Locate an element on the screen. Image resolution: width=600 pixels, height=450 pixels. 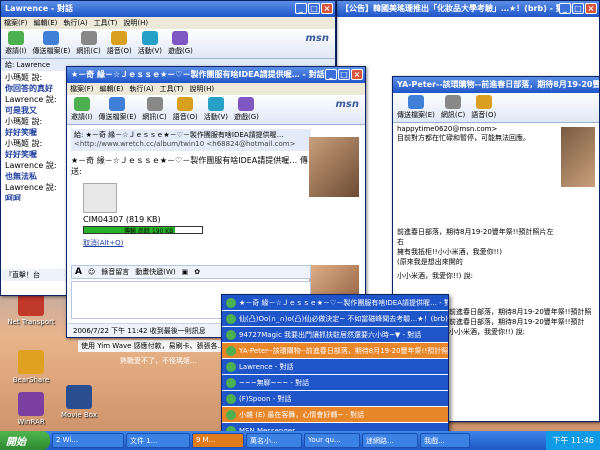
movie-box-icon is located at coordinates (79, 397).